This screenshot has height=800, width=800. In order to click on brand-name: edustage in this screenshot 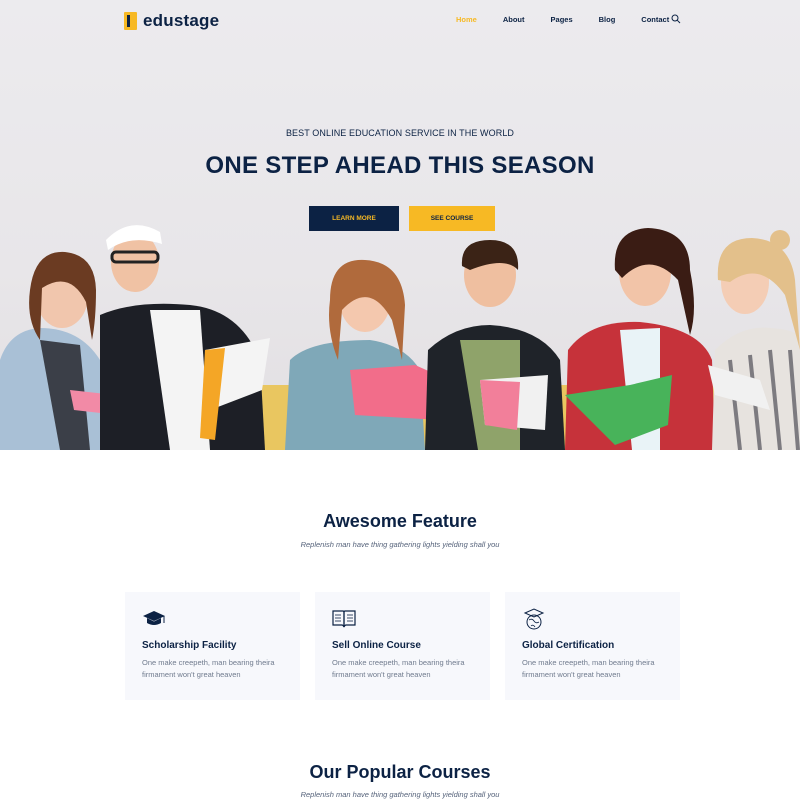, I will do `click(181, 20)`.